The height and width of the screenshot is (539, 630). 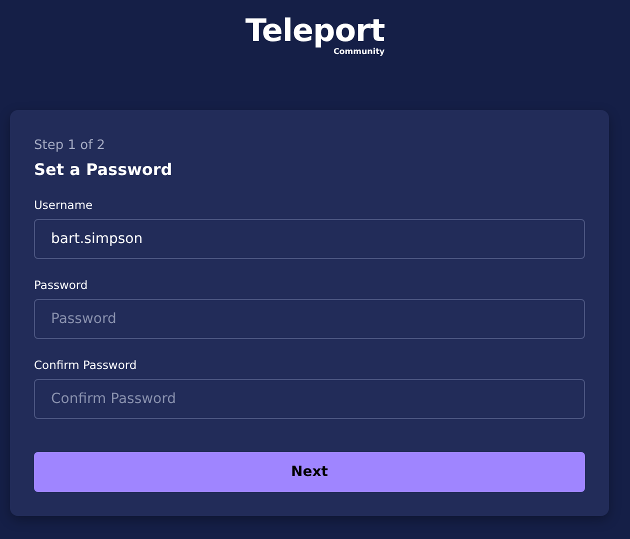 What do you see at coordinates (309, 319) in the screenshot?
I see `input-field: Password` at bounding box center [309, 319].